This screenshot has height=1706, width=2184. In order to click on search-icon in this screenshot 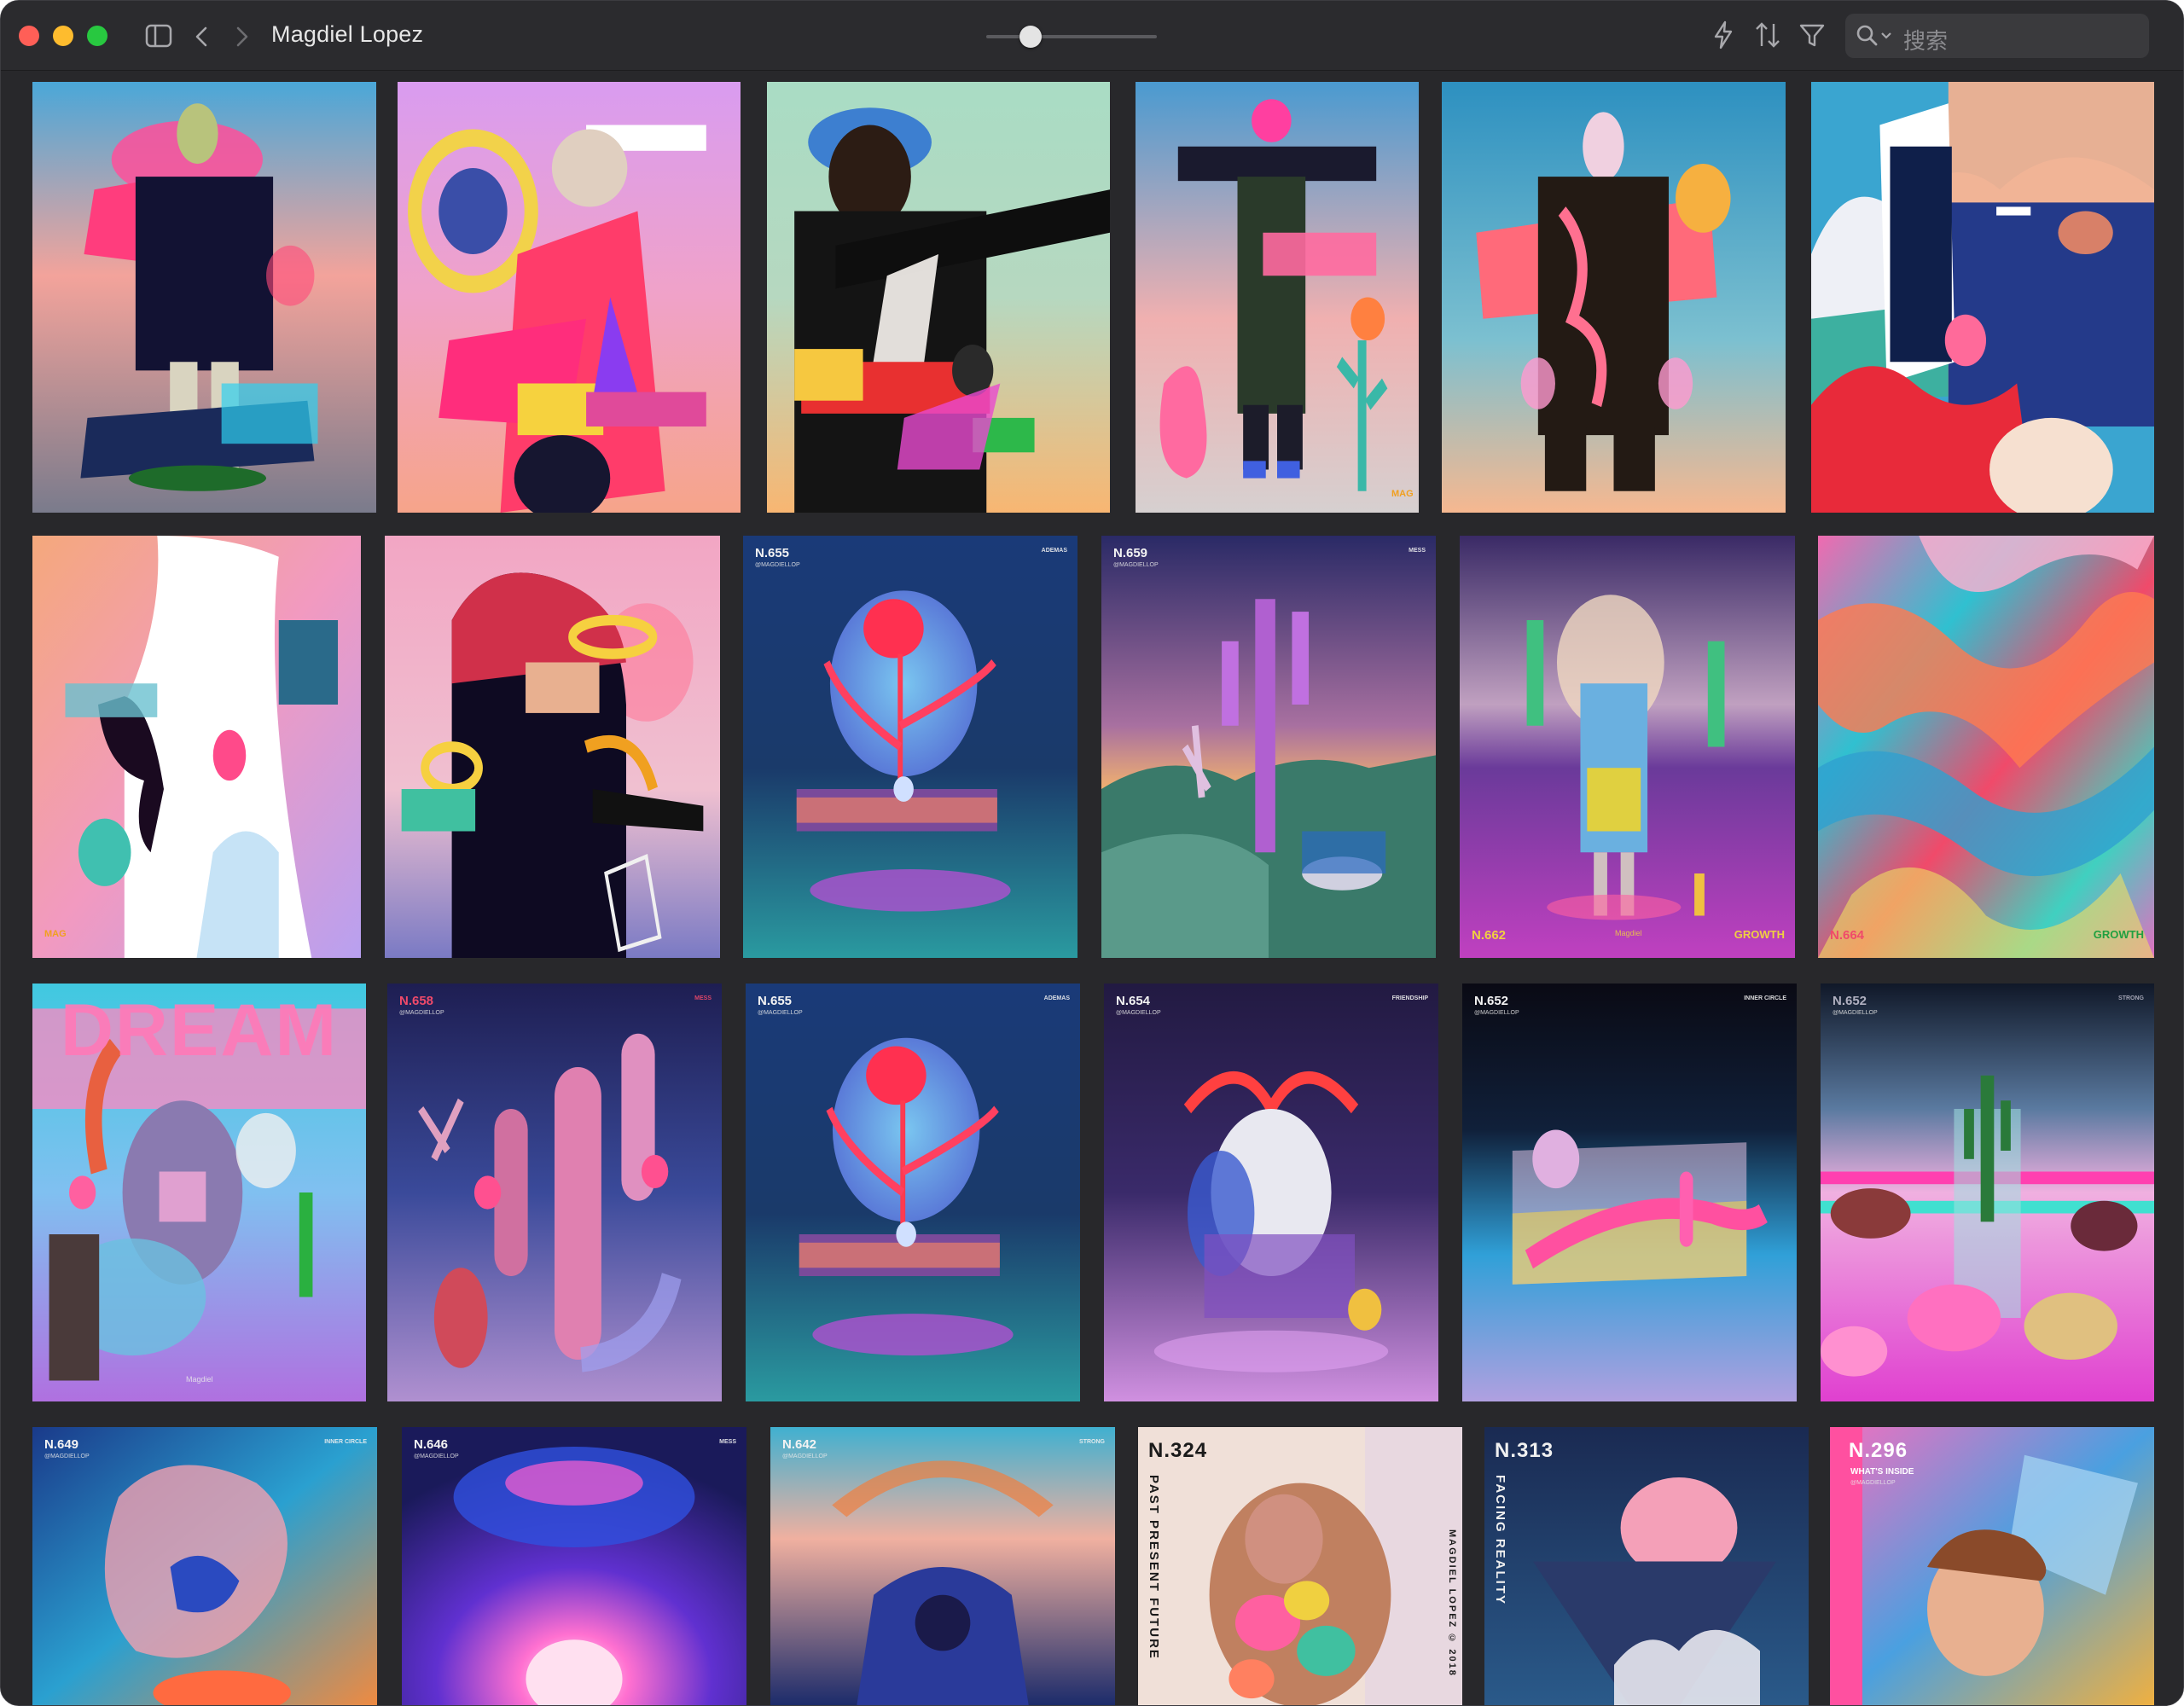, I will do `click(1868, 35)`.